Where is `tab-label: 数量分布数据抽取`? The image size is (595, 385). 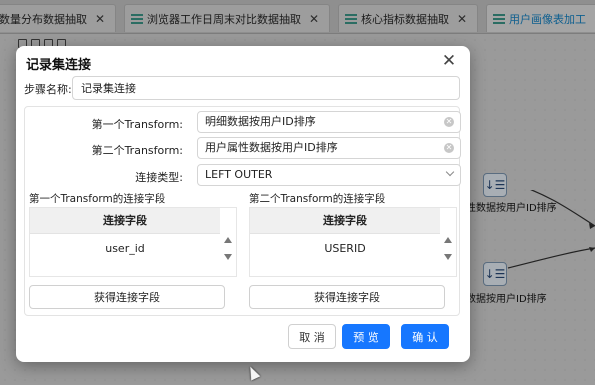
tab-label: 数量分布数据抽取 is located at coordinates (43, 19).